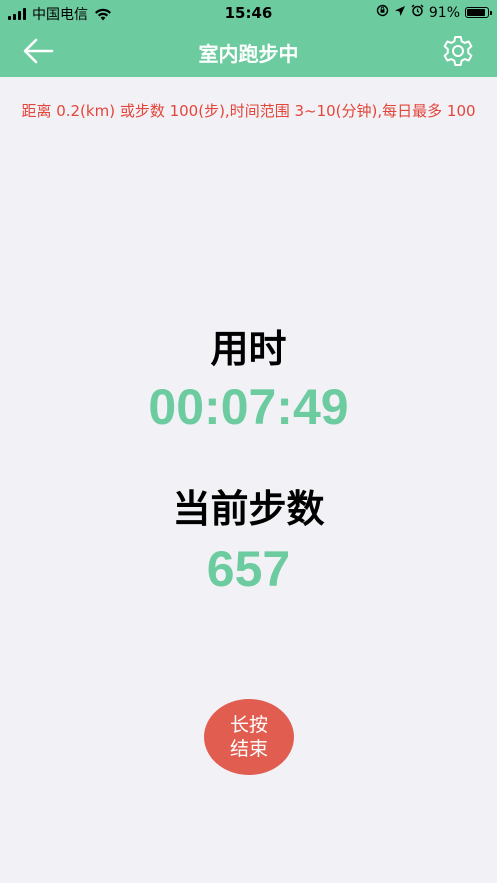 The width and height of the screenshot is (497, 883). I want to click on elapsed-time-label: 用时, so click(248, 349).